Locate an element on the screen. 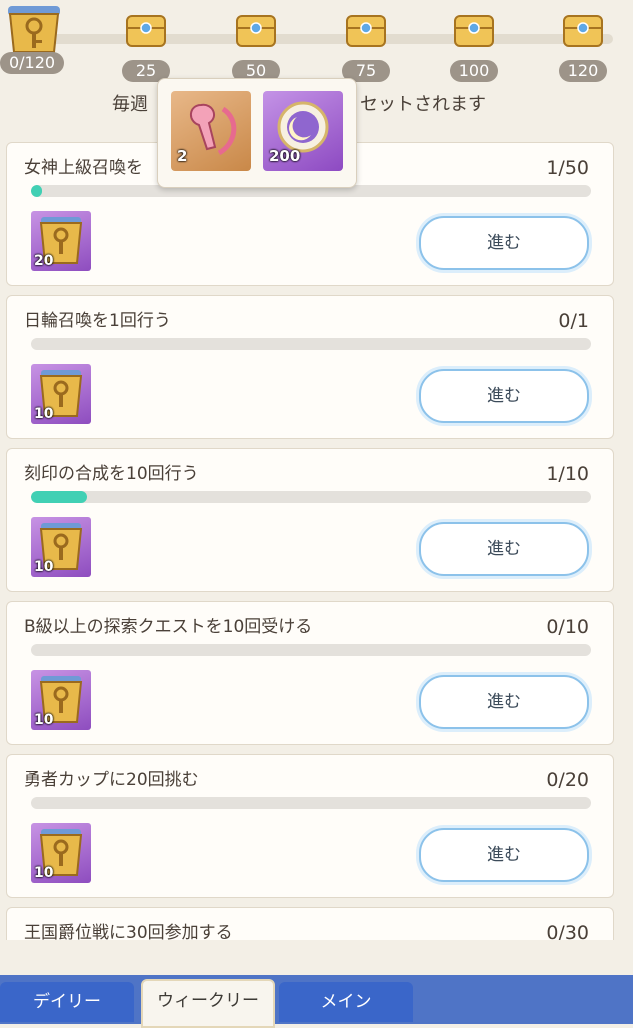 Image resolution: width=633 pixels, height=1028 pixels. tab-daily: デイリー is located at coordinates (67, 1002).